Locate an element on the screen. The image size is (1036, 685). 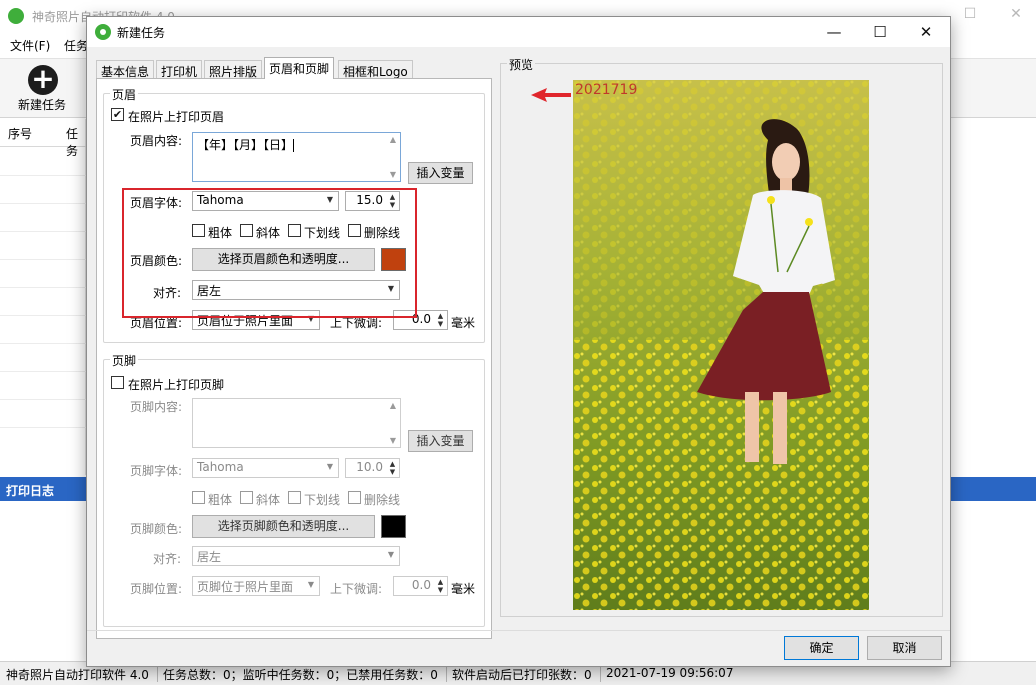
red-arrow-icon is located at coordinates (551, 95).